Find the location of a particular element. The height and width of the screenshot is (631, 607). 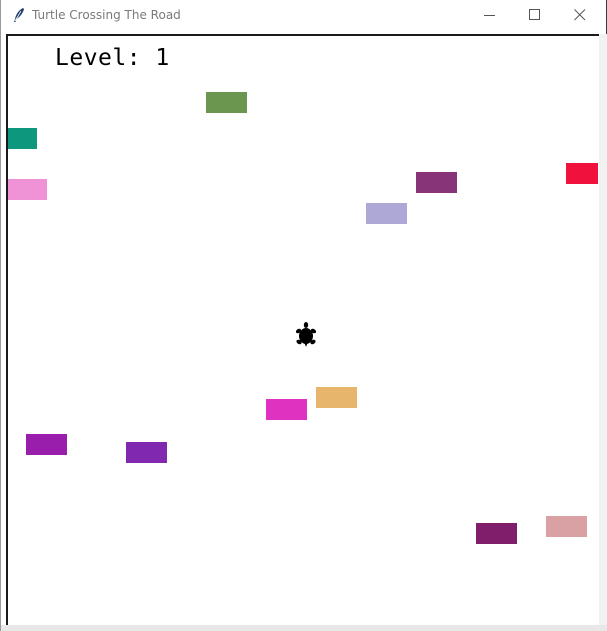

minimize-icon is located at coordinates (489, 15).